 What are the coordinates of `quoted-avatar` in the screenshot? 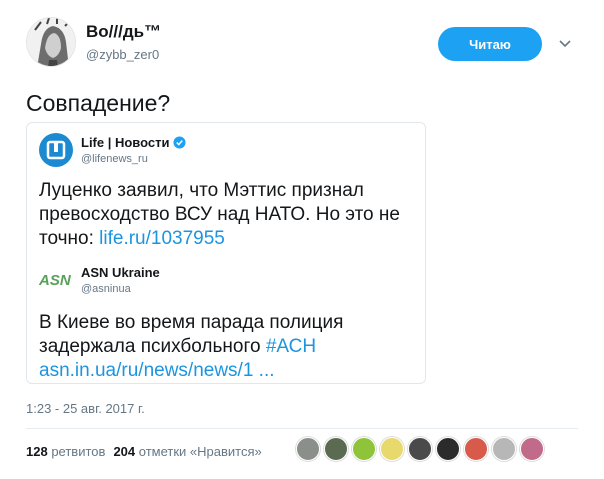 It's located at (56, 150).